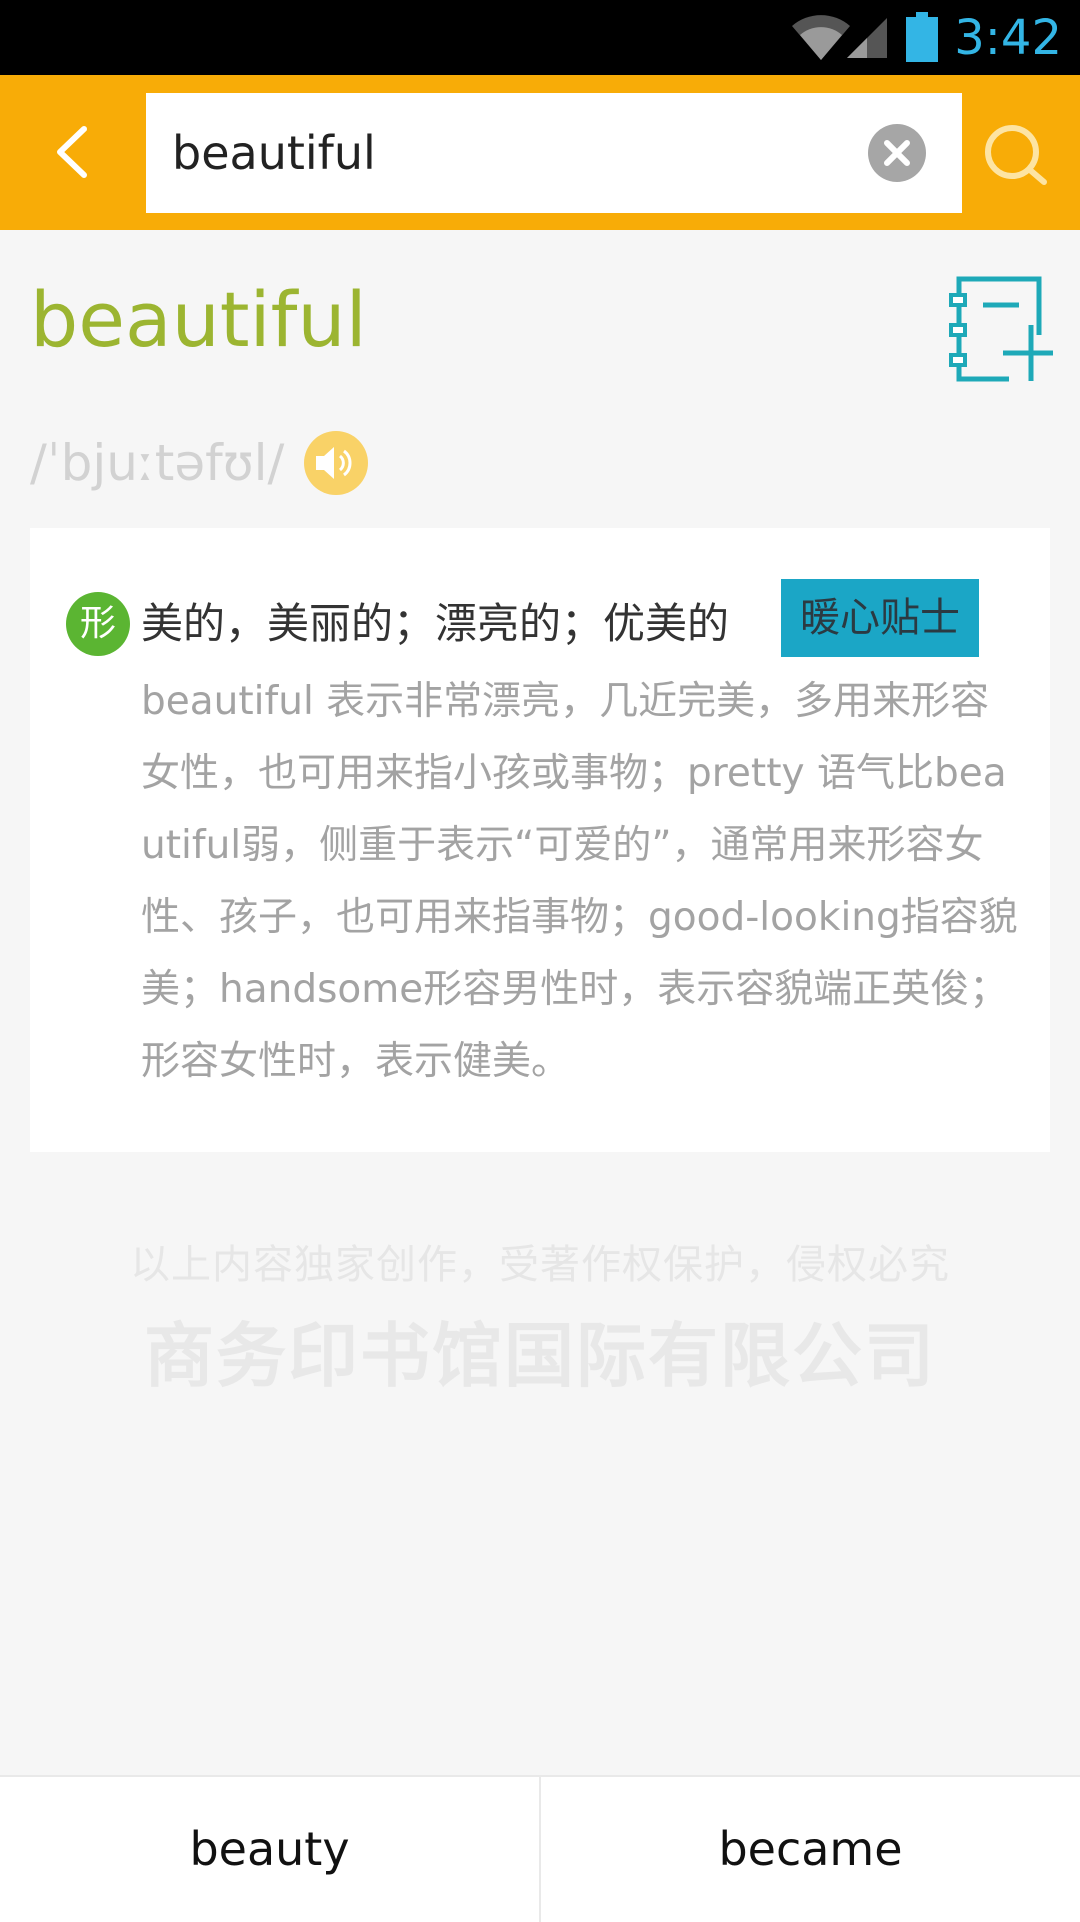 This screenshot has width=1080, height=1922. I want to click on status-time: 3:42, so click(1008, 38).